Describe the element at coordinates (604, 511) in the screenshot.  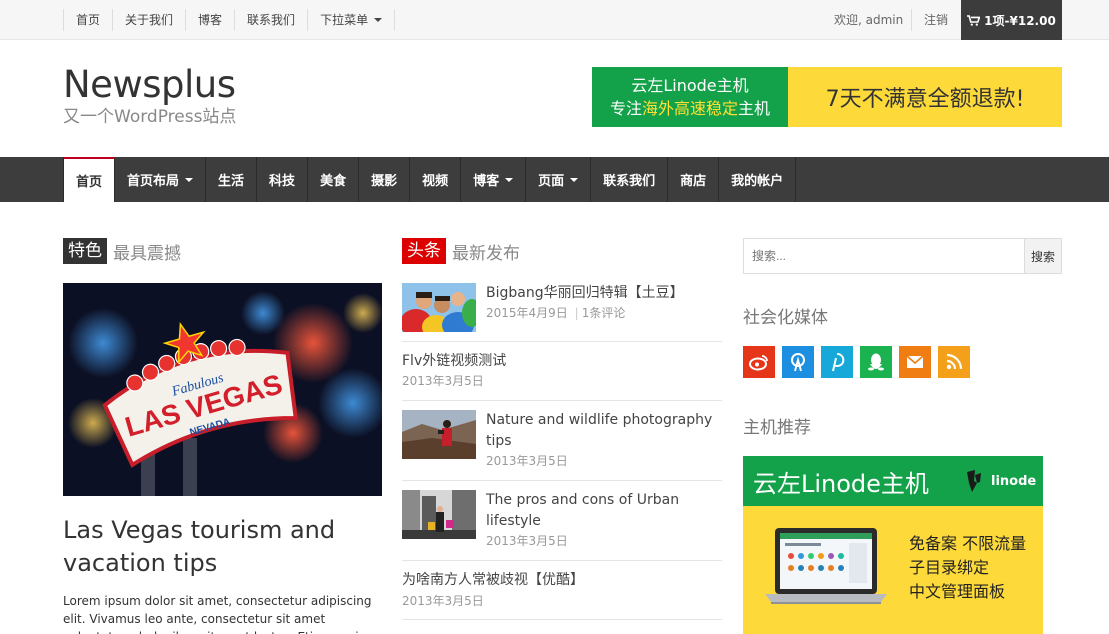
I see `post-title: The pros and cons of Urban lifestyle` at that location.